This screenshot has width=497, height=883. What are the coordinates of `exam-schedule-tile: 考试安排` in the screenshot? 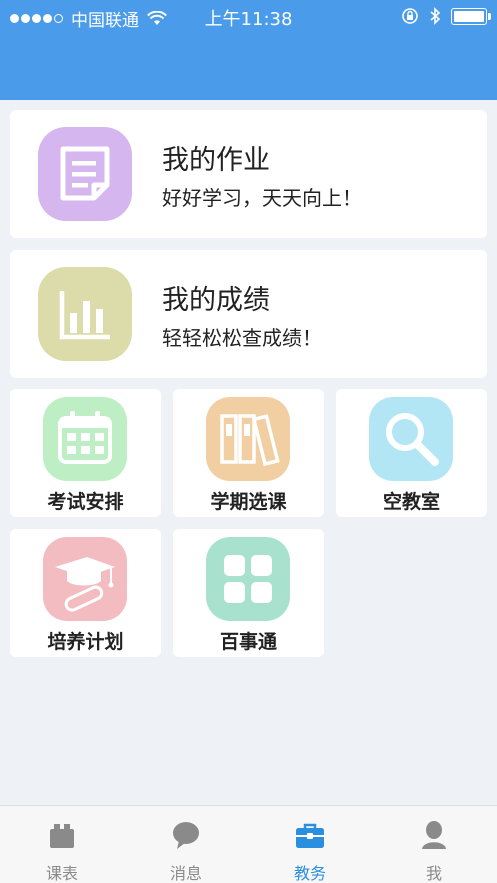 It's located at (85, 453).